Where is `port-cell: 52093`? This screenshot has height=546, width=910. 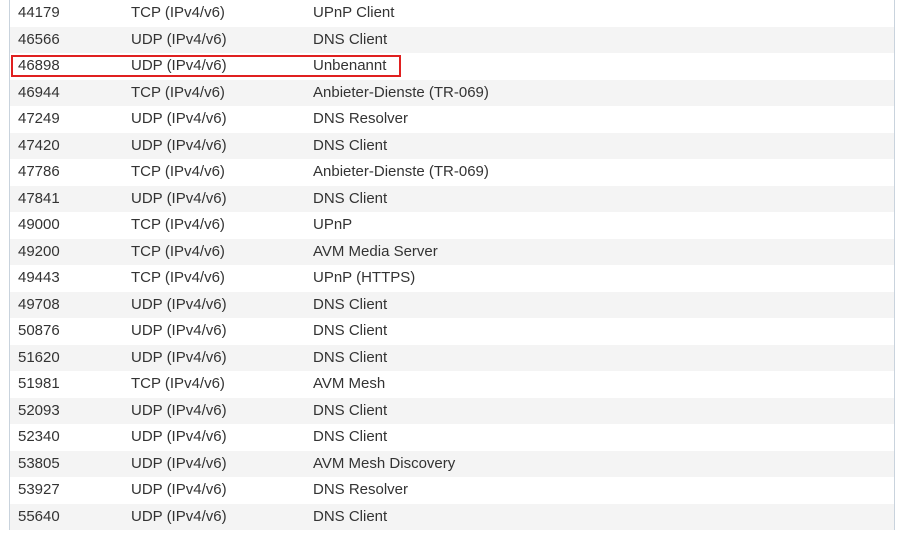 port-cell: 52093 is located at coordinates (39, 410).